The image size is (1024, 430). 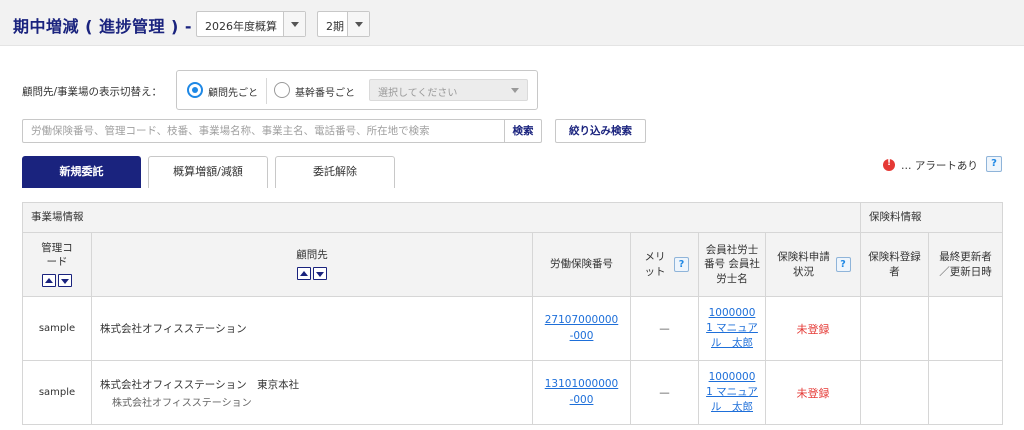 I want to click on col-last-updated-label: 最終更新者／更新日時, so click(x=965, y=264).